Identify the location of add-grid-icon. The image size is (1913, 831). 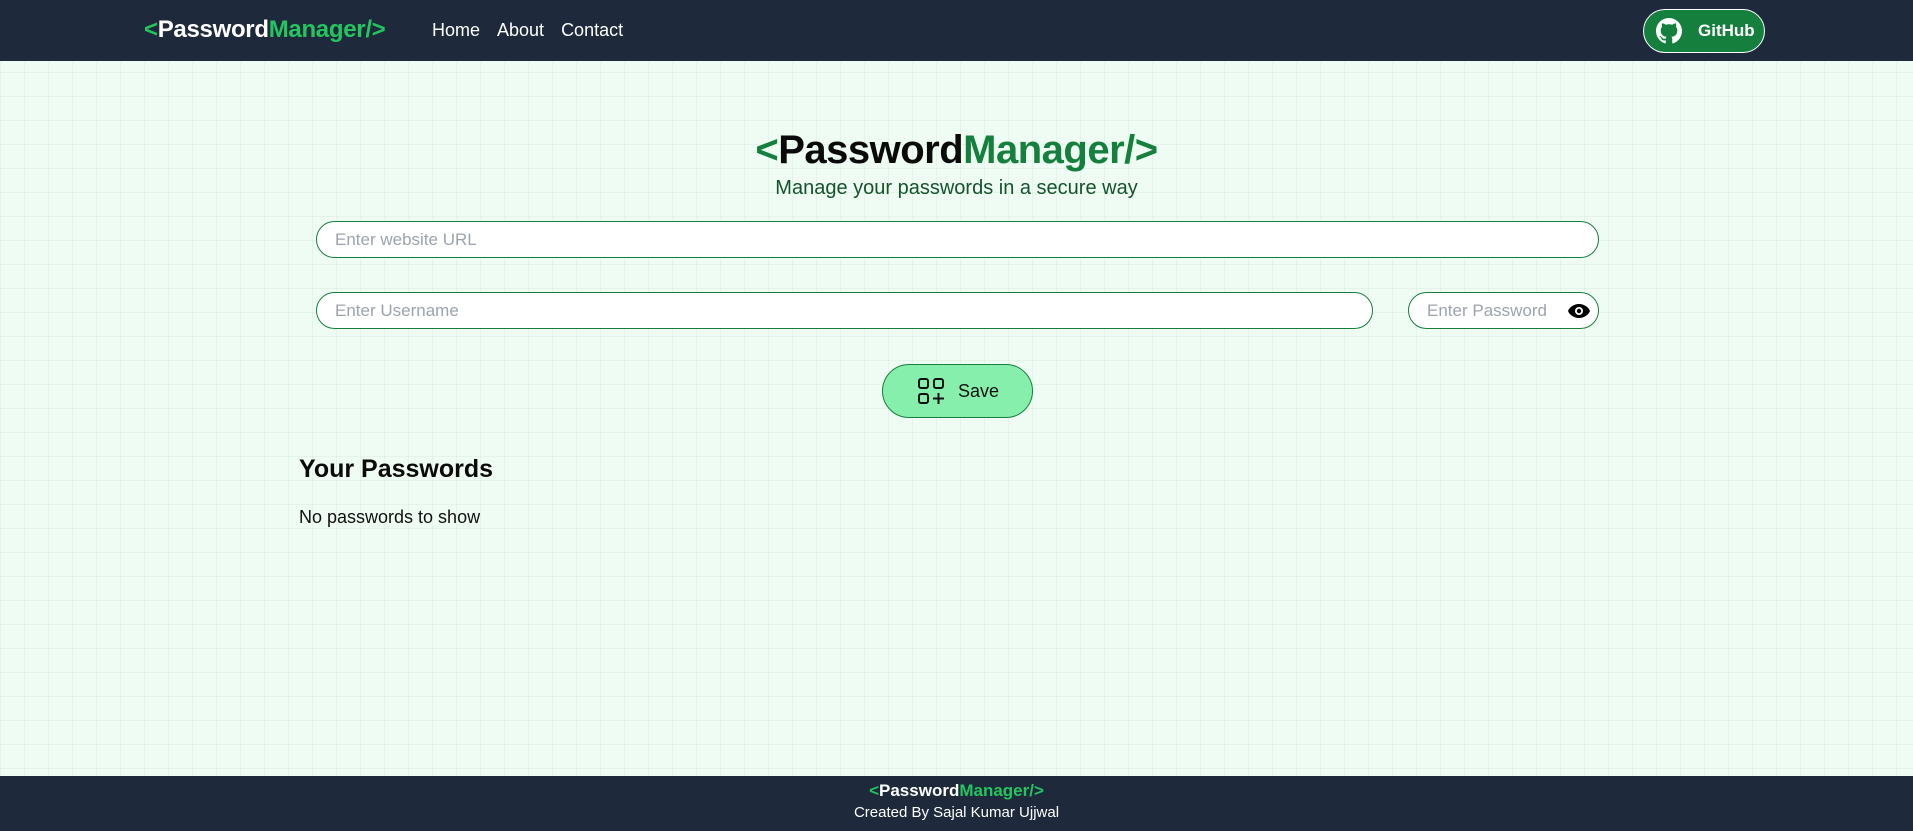
(930, 391).